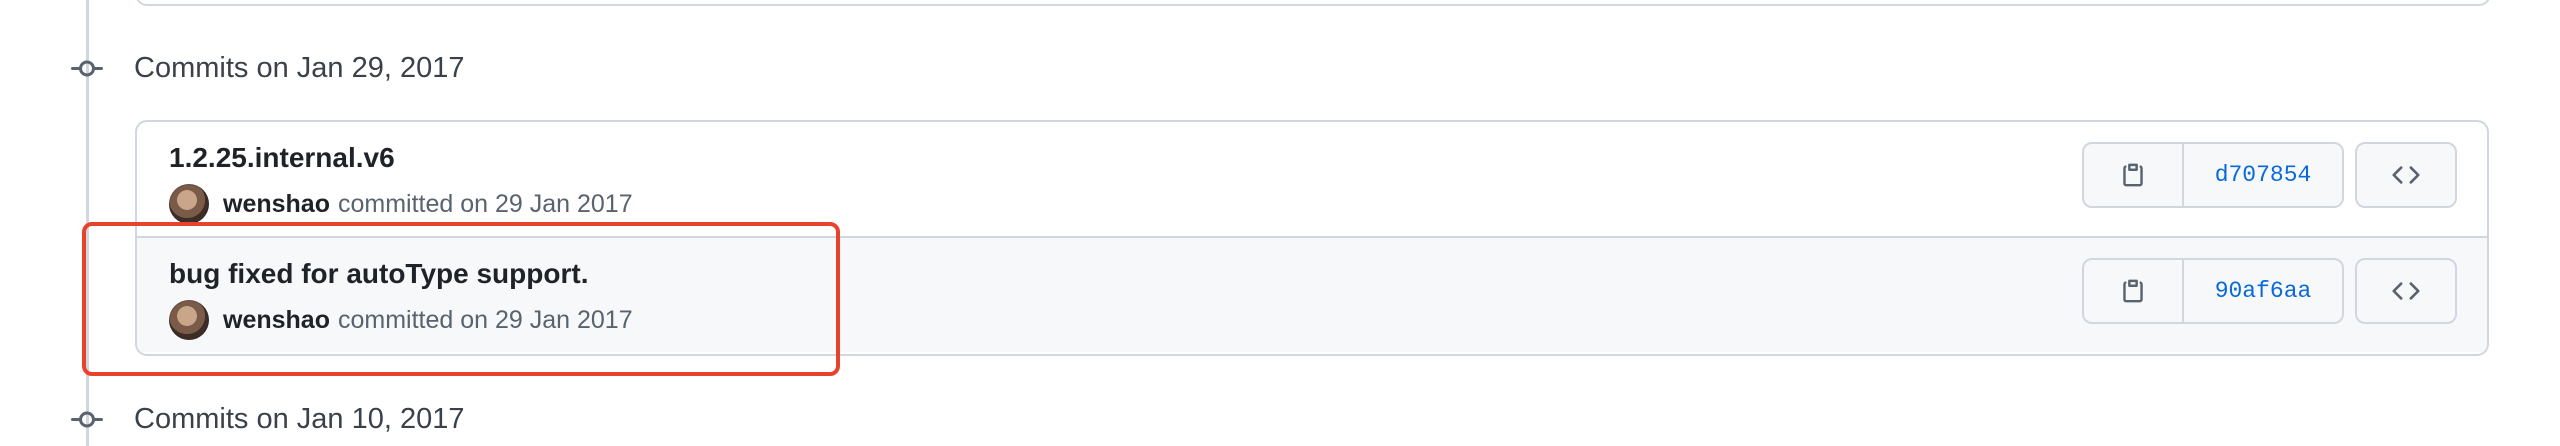  Describe the element at coordinates (299, 68) in the screenshot. I see `commit-group-title: Commits on Jan 29, 2017` at that location.